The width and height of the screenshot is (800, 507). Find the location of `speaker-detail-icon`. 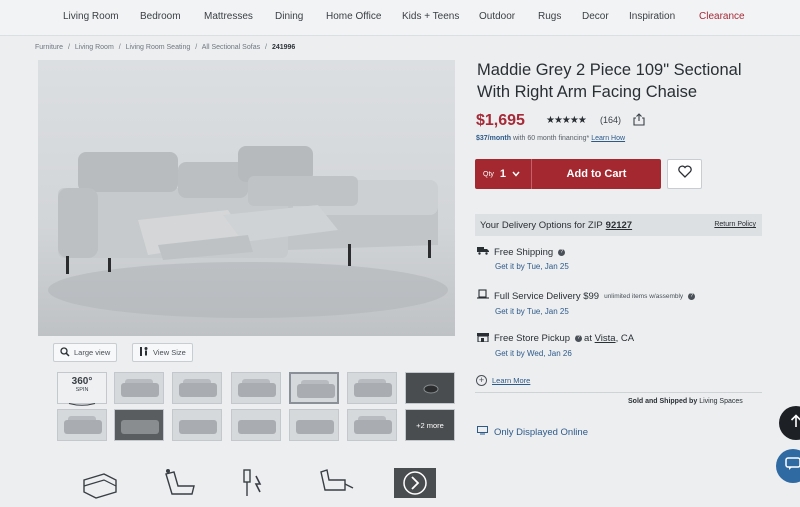

speaker-detail-icon is located at coordinates (431, 389).